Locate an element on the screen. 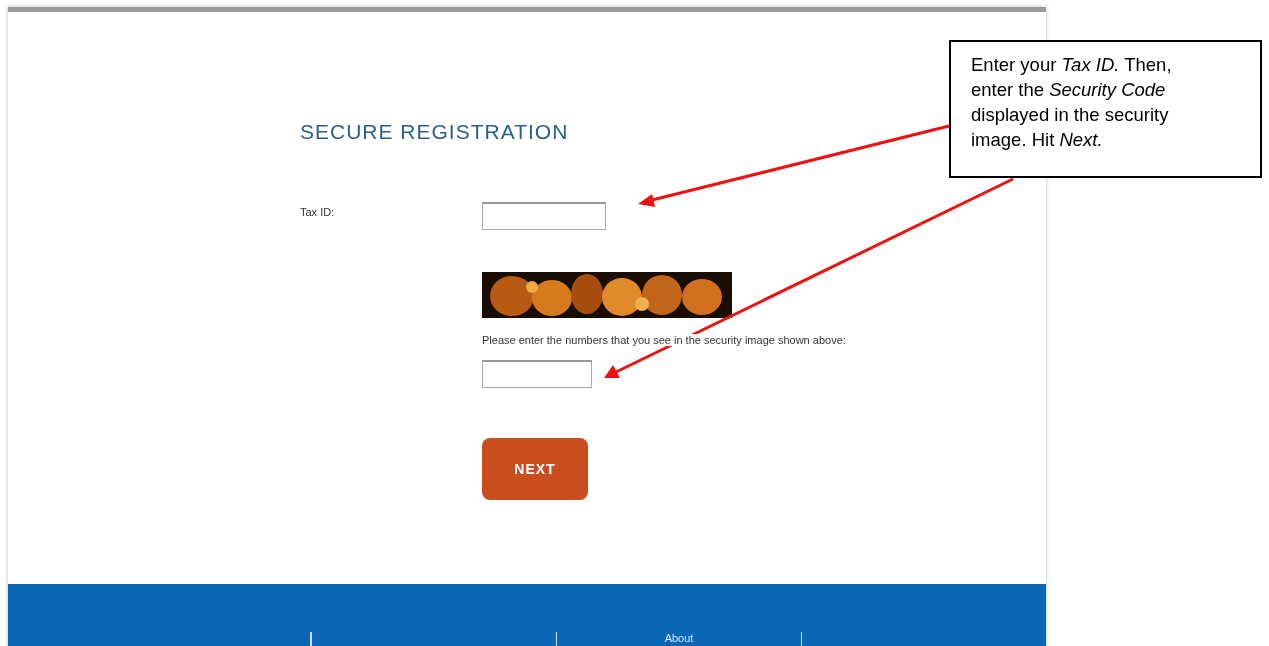  tax-id-label: Tax ID: is located at coordinates (318, 211).